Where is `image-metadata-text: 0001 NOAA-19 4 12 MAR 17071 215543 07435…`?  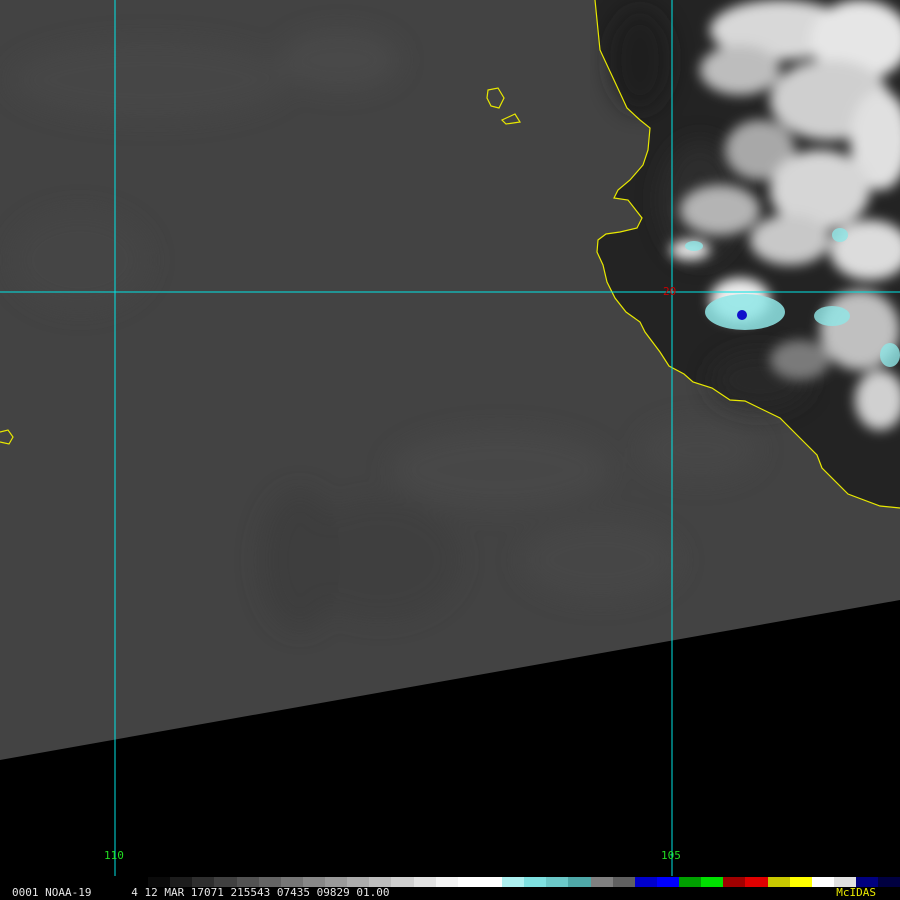 image-metadata-text: 0001 NOAA-19 4 12 MAR 17071 215543 07435… is located at coordinates (201, 892).